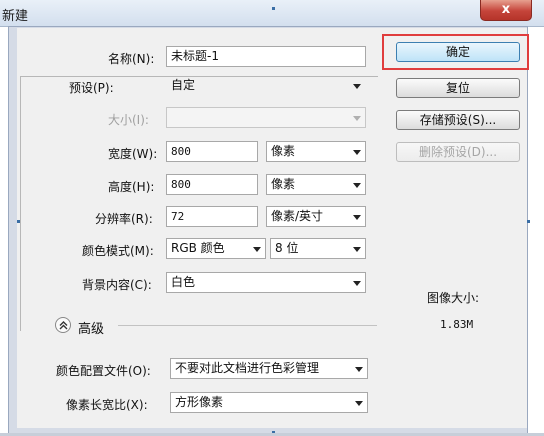 This screenshot has height=436, width=544. I want to click on advanced-toggle-button, so click(63, 325).